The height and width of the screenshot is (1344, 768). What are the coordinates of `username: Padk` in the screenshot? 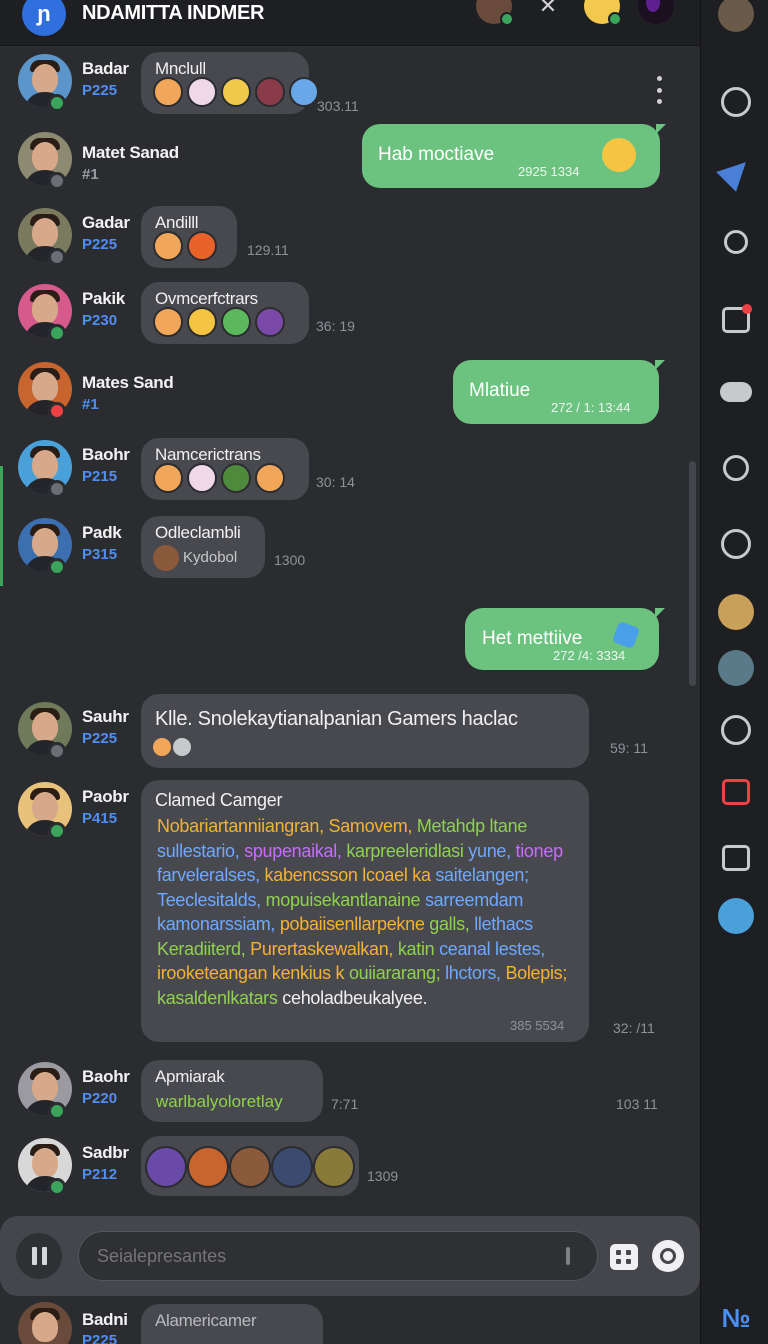 It's located at (102, 533).